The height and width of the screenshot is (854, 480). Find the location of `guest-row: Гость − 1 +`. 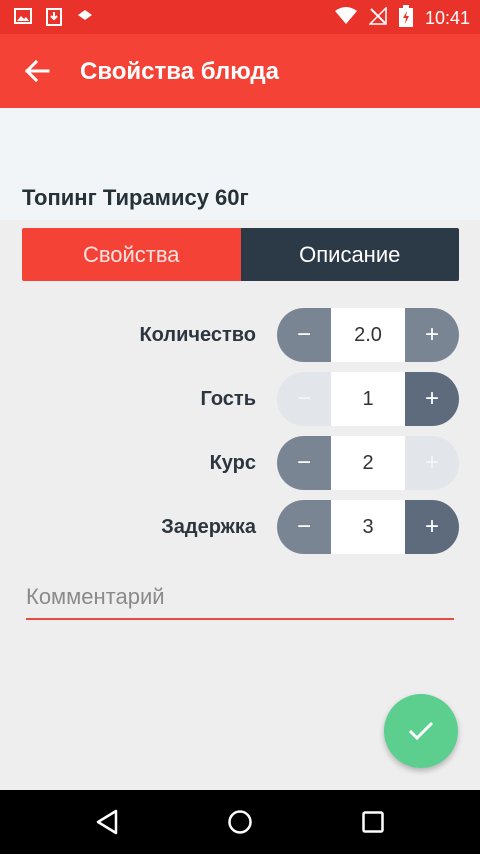

guest-row: Гость − 1 + is located at coordinates (240, 399).